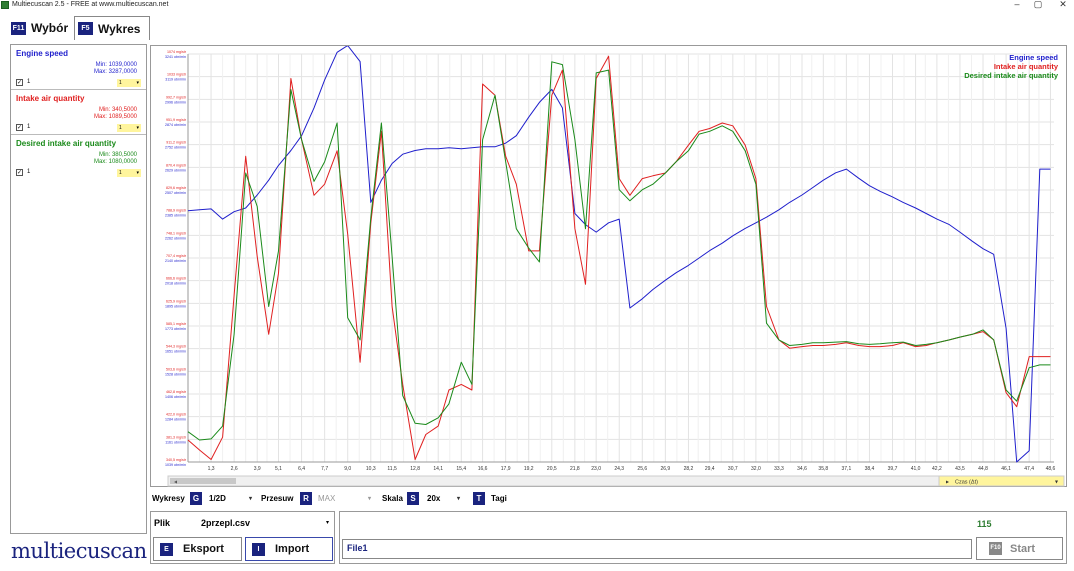 The height and width of the screenshot is (571, 1074). What do you see at coordinates (689, 469) in the screenshot?
I see `x-tick-label: 28,2` at bounding box center [689, 469].